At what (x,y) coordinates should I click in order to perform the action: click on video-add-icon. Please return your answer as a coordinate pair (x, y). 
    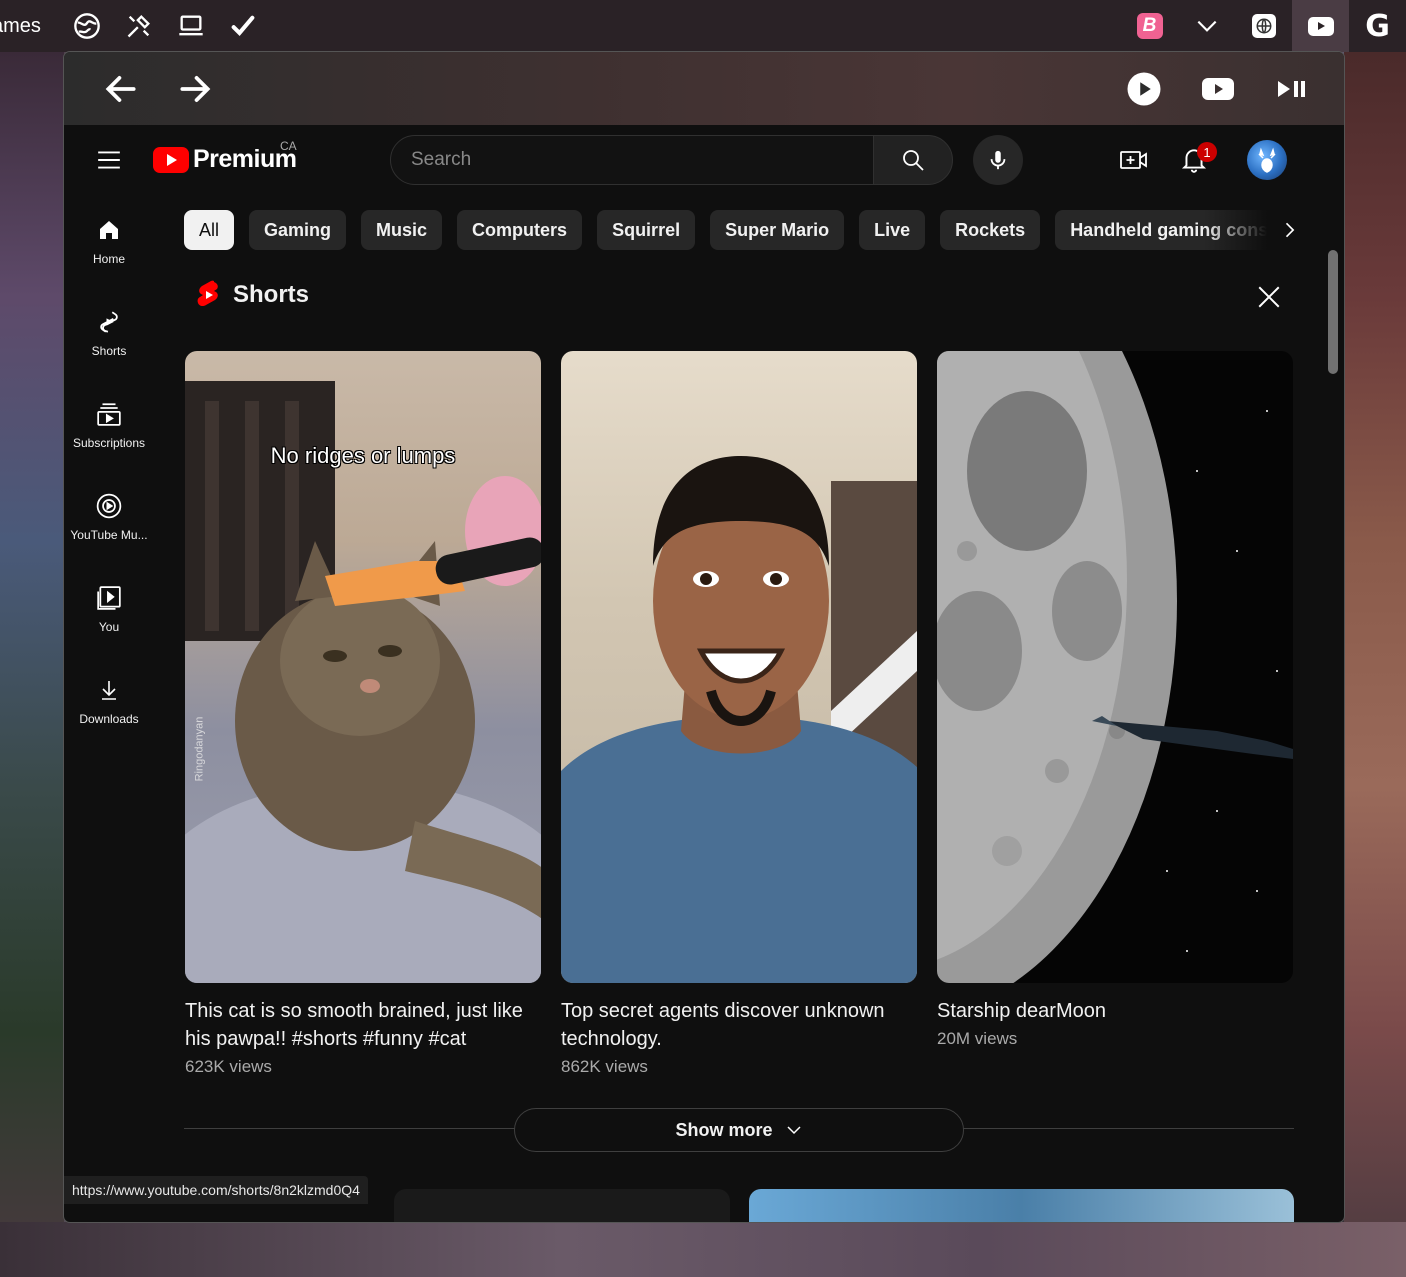
    Looking at the image, I should click on (1133, 160).